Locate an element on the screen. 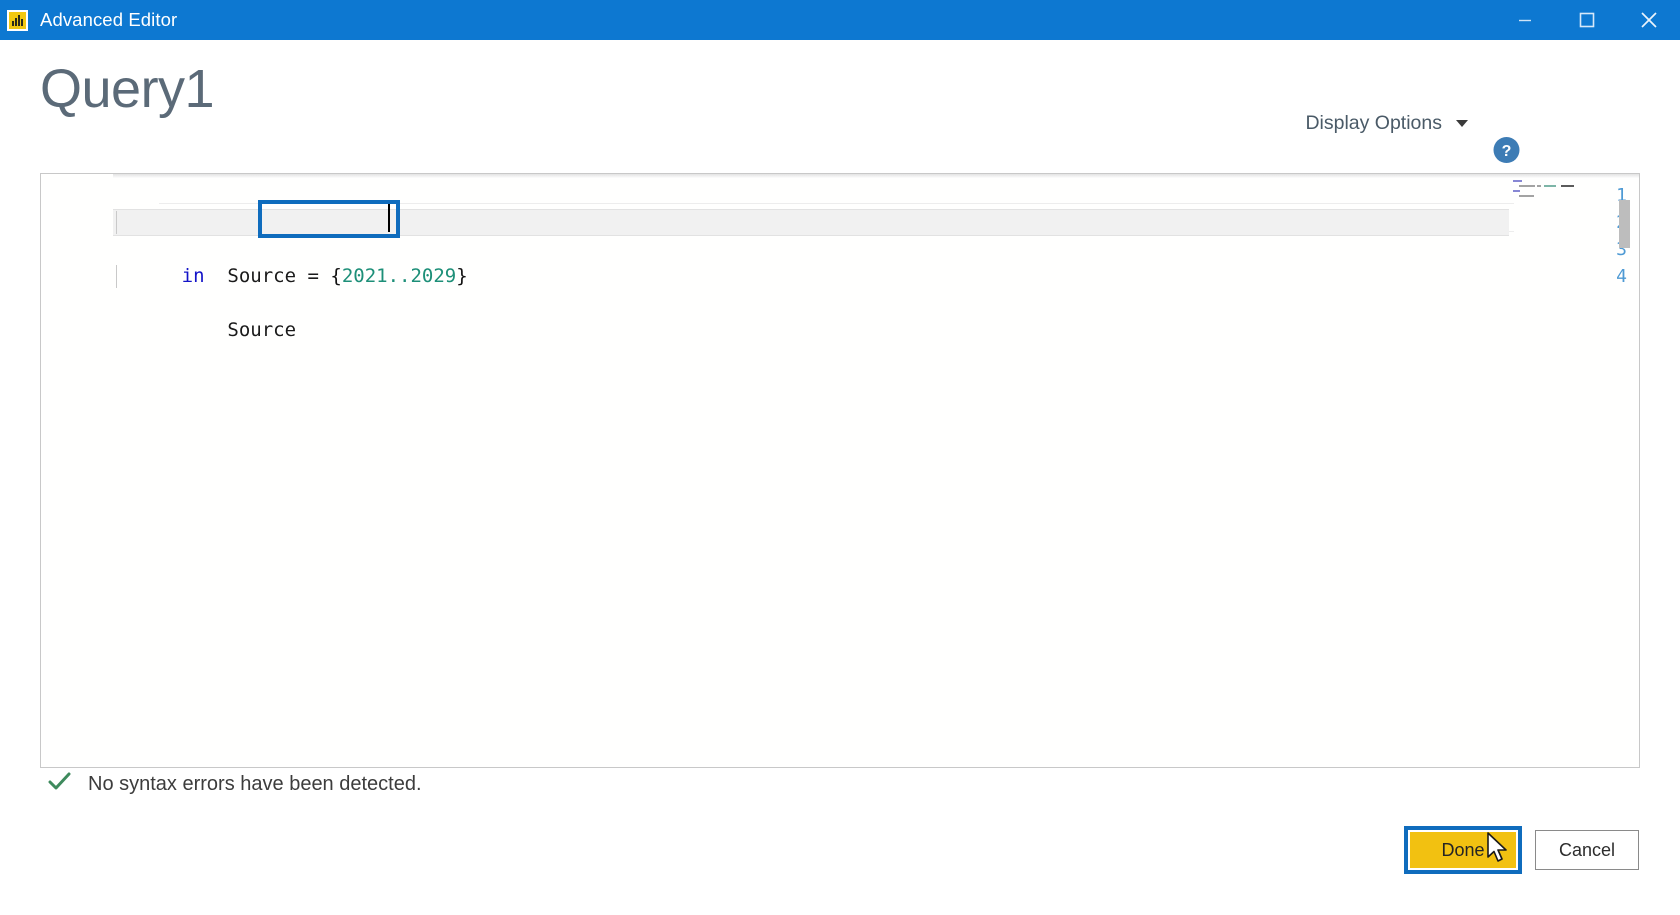 Image resolution: width=1680 pixels, height=915 pixels. done-button: Done is located at coordinates (1463, 850).